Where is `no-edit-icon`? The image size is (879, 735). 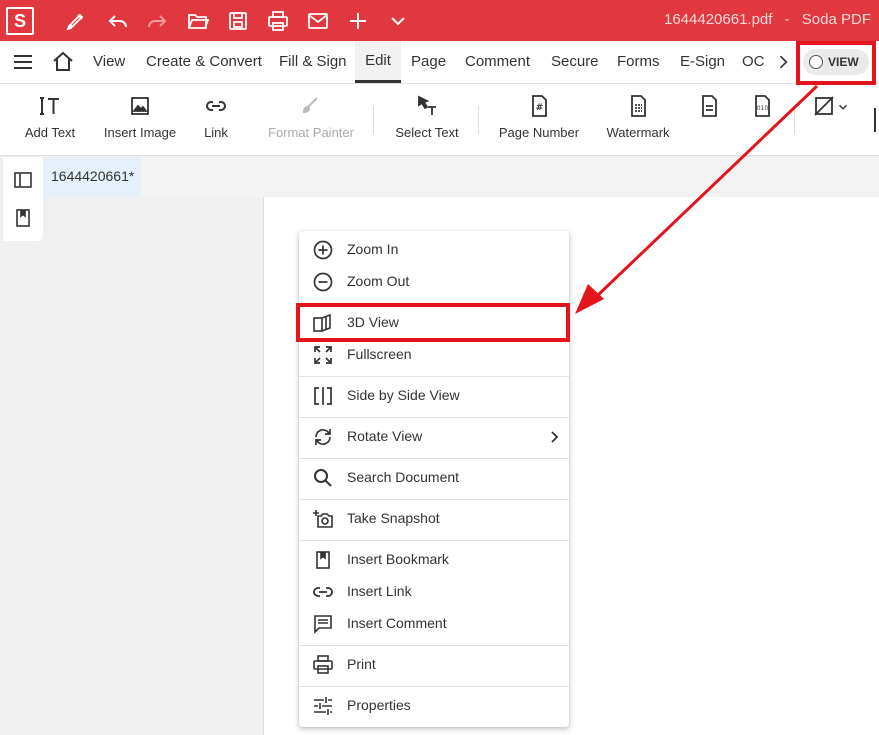 no-edit-icon is located at coordinates (824, 106).